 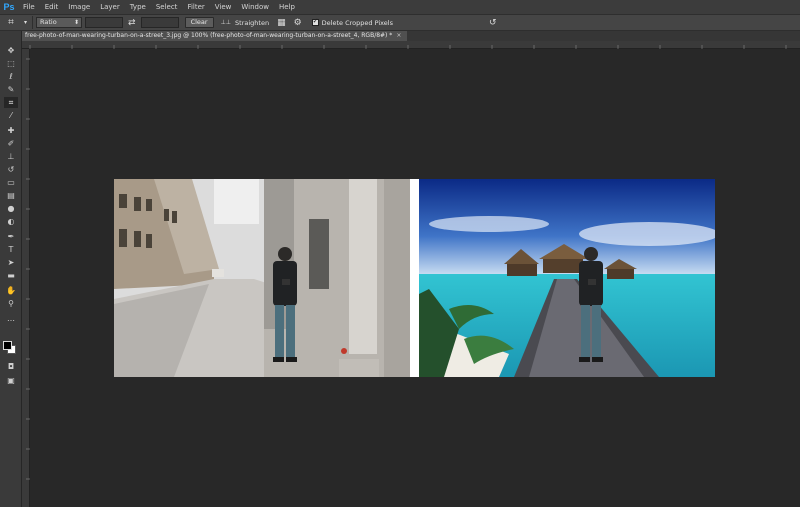 What do you see at coordinates (223, 7) in the screenshot?
I see `menu-view: View` at bounding box center [223, 7].